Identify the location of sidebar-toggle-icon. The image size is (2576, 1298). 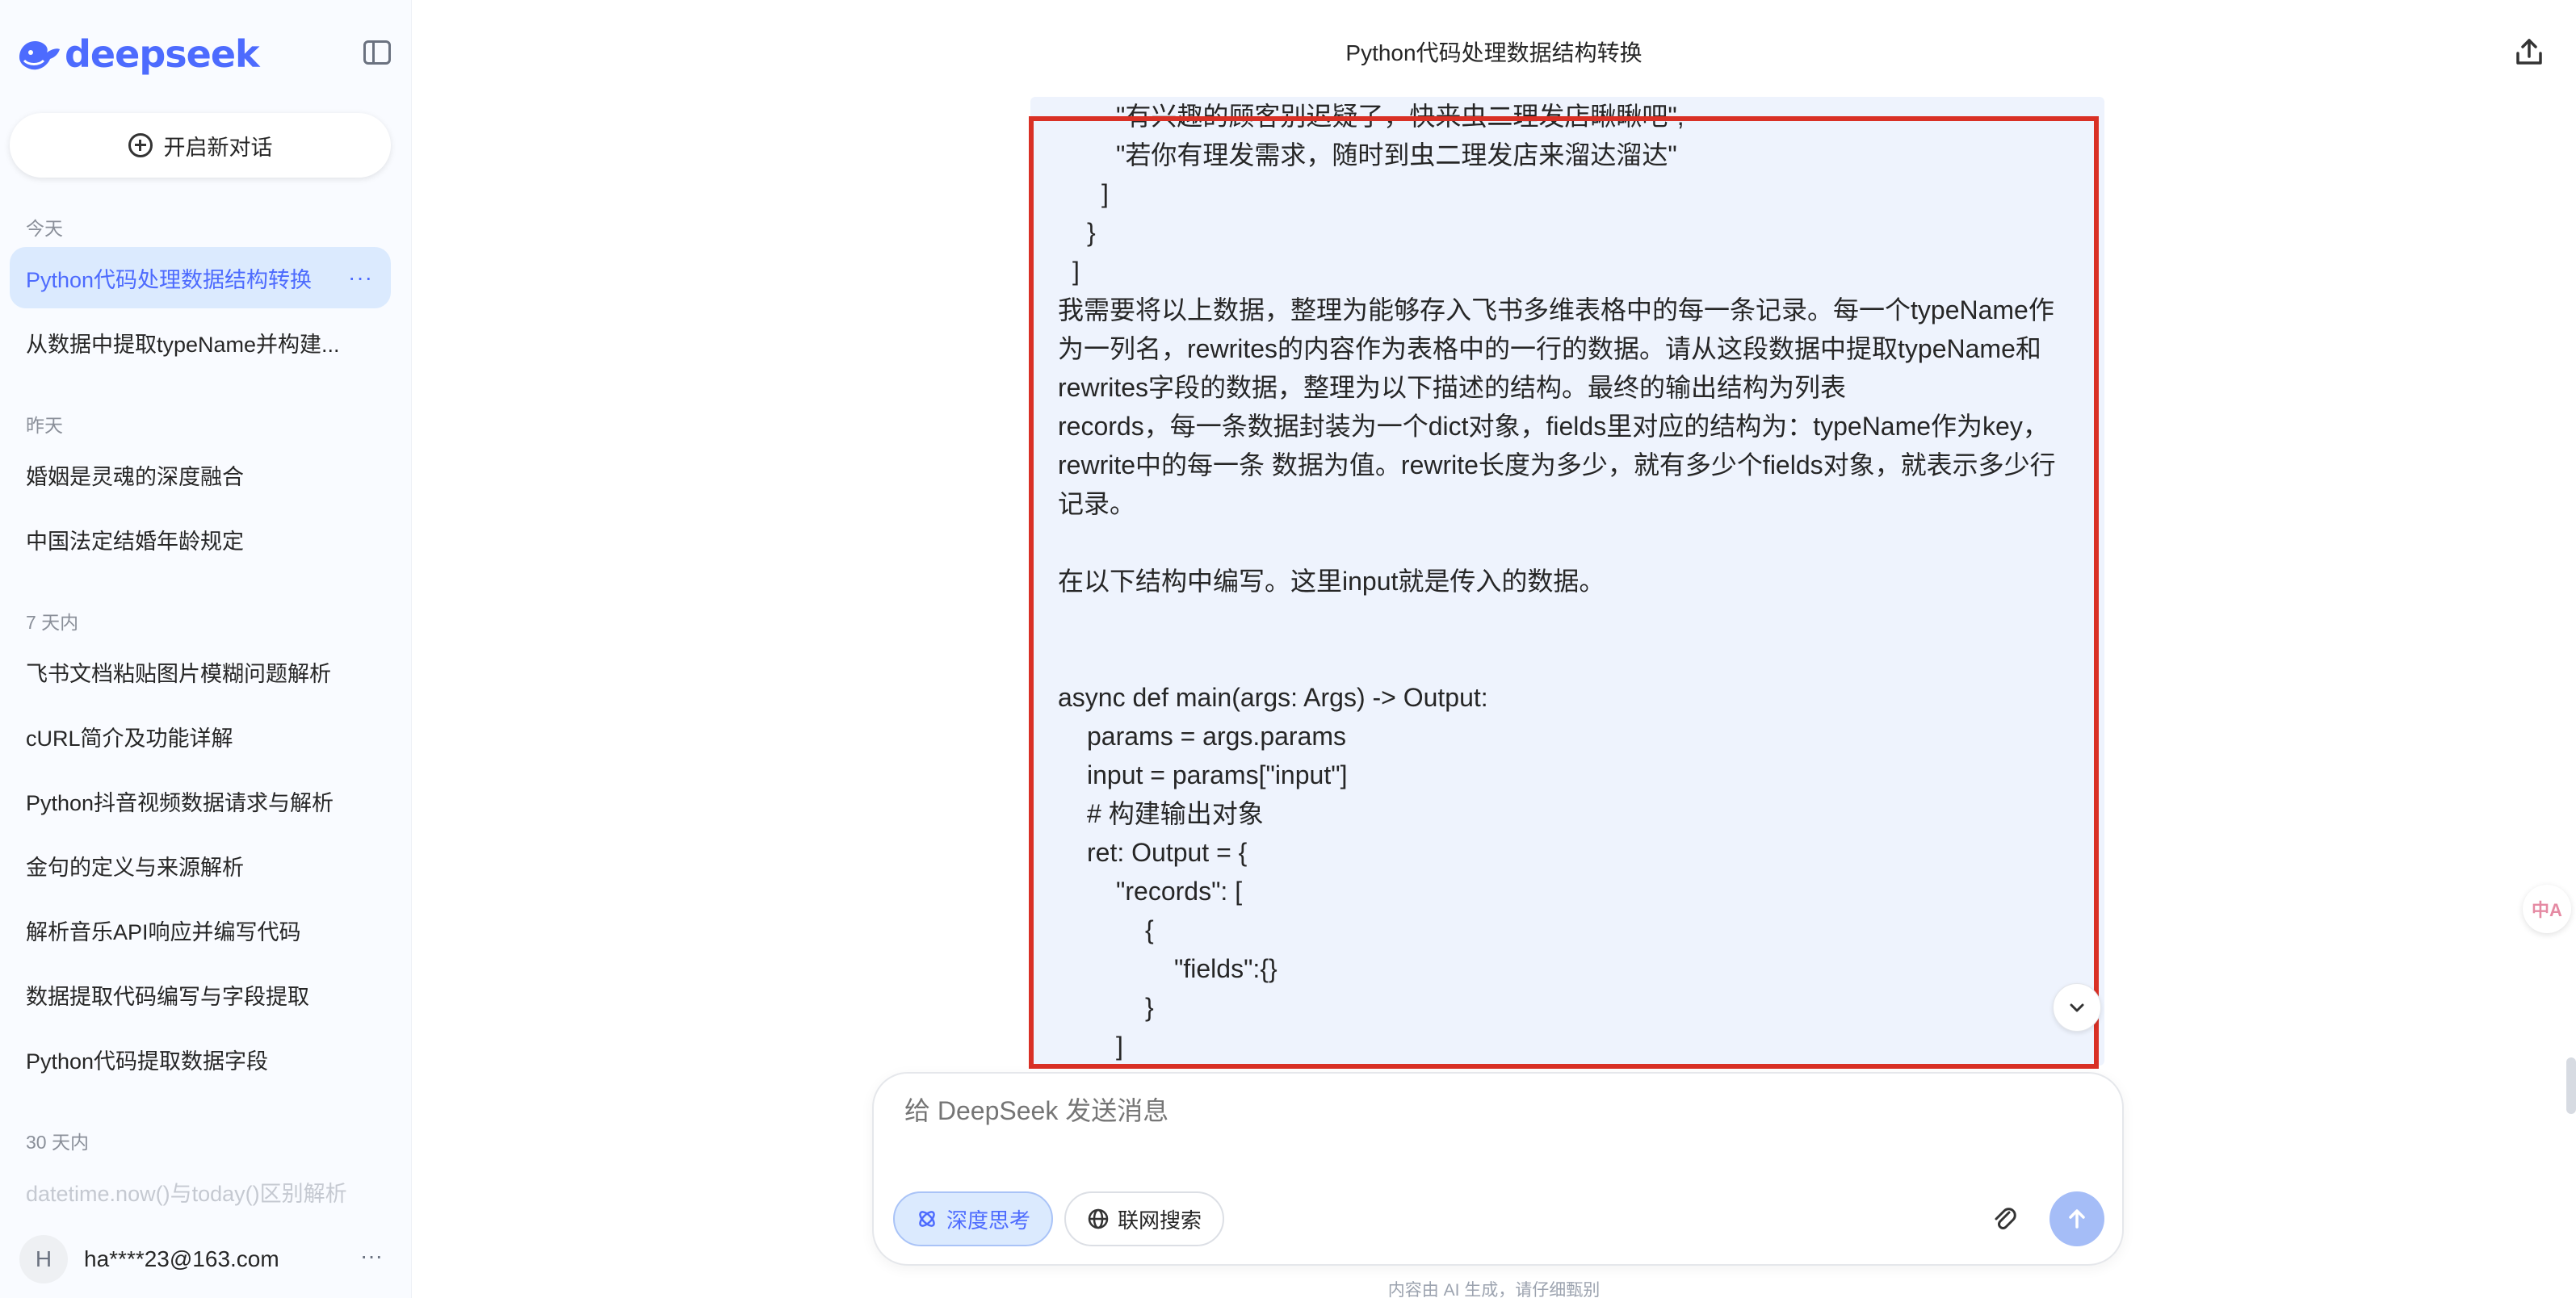
(377, 52).